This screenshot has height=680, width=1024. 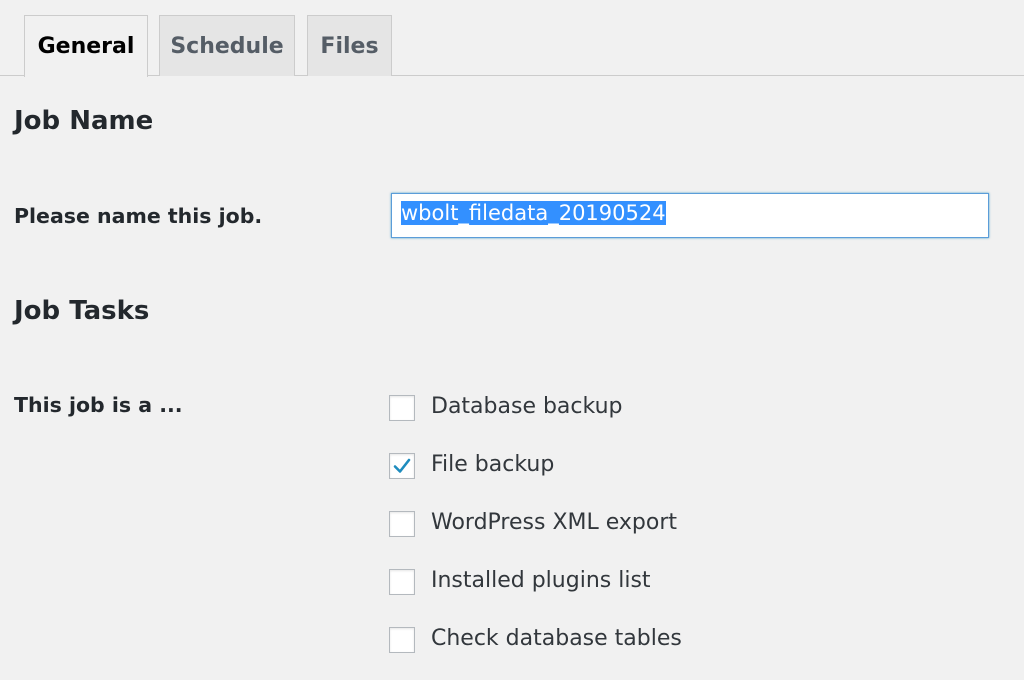 What do you see at coordinates (541, 580) in the screenshot?
I see `installed-plugins-list-label: Installed plugins list` at bounding box center [541, 580].